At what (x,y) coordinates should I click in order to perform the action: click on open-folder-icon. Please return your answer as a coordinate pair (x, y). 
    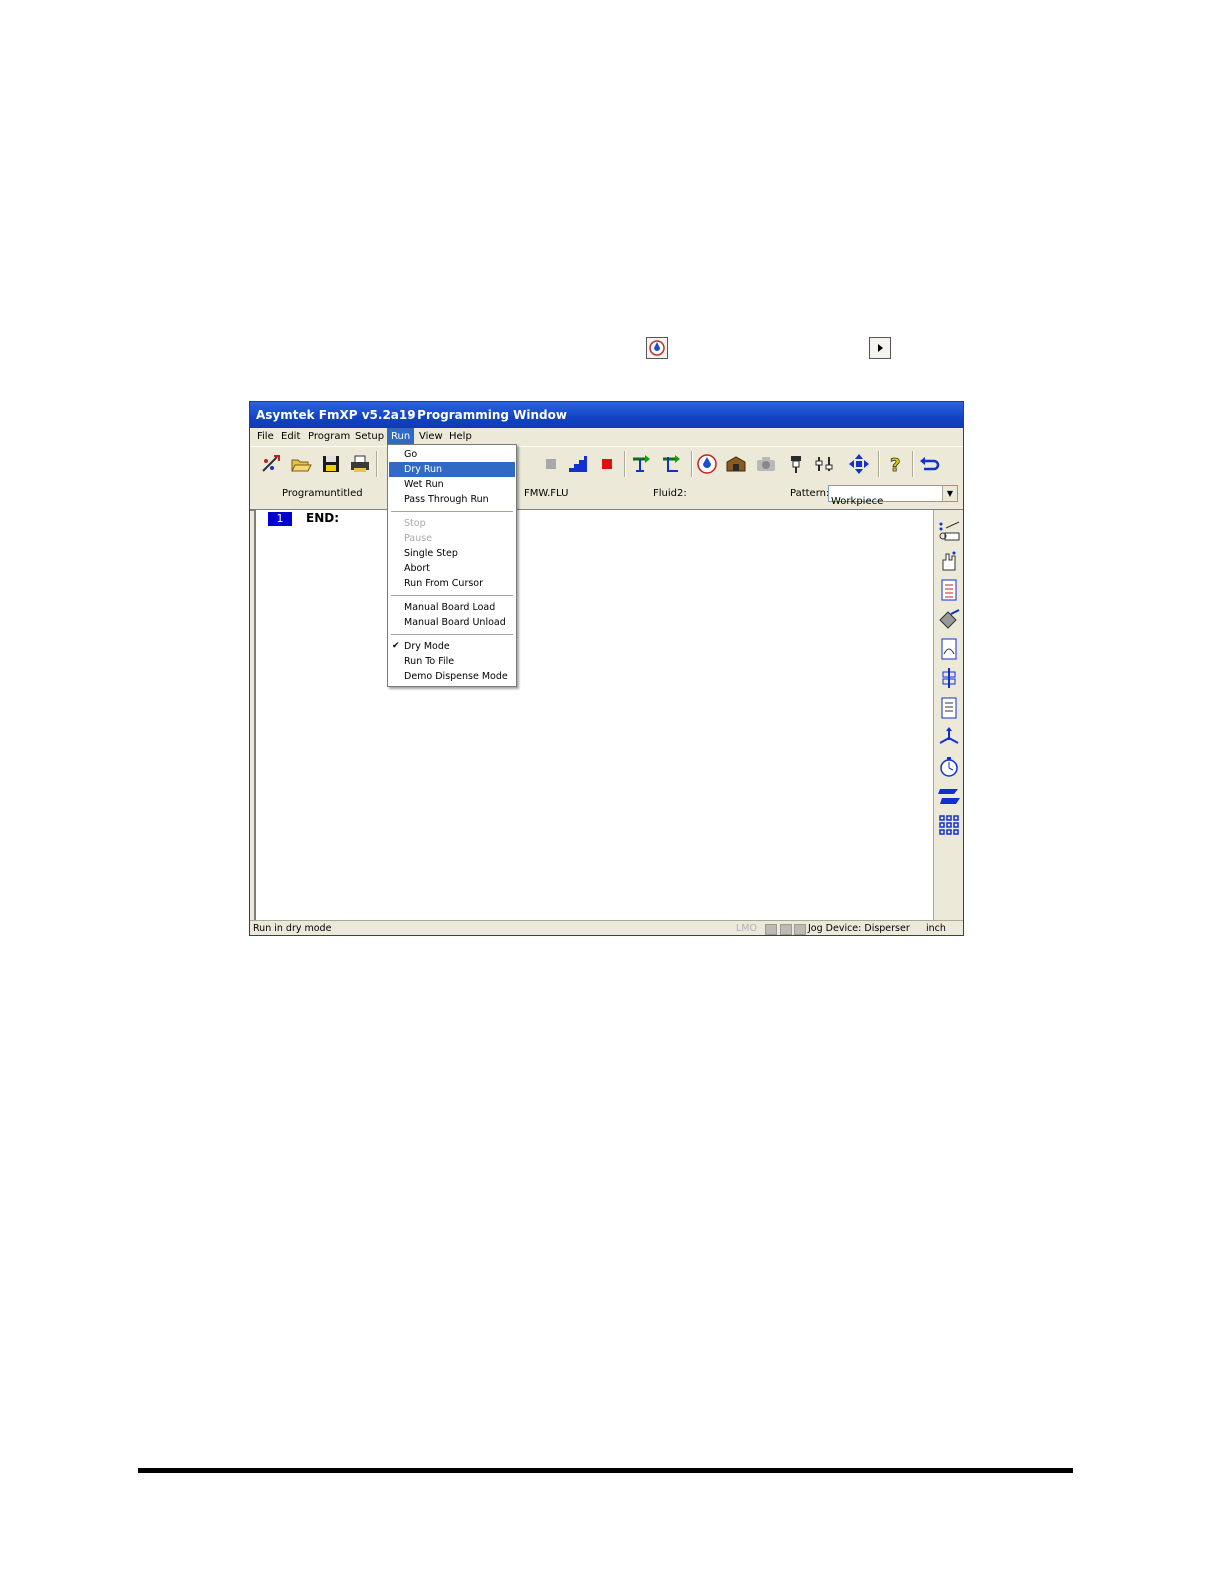
    Looking at the image, I should click on (301, 464).